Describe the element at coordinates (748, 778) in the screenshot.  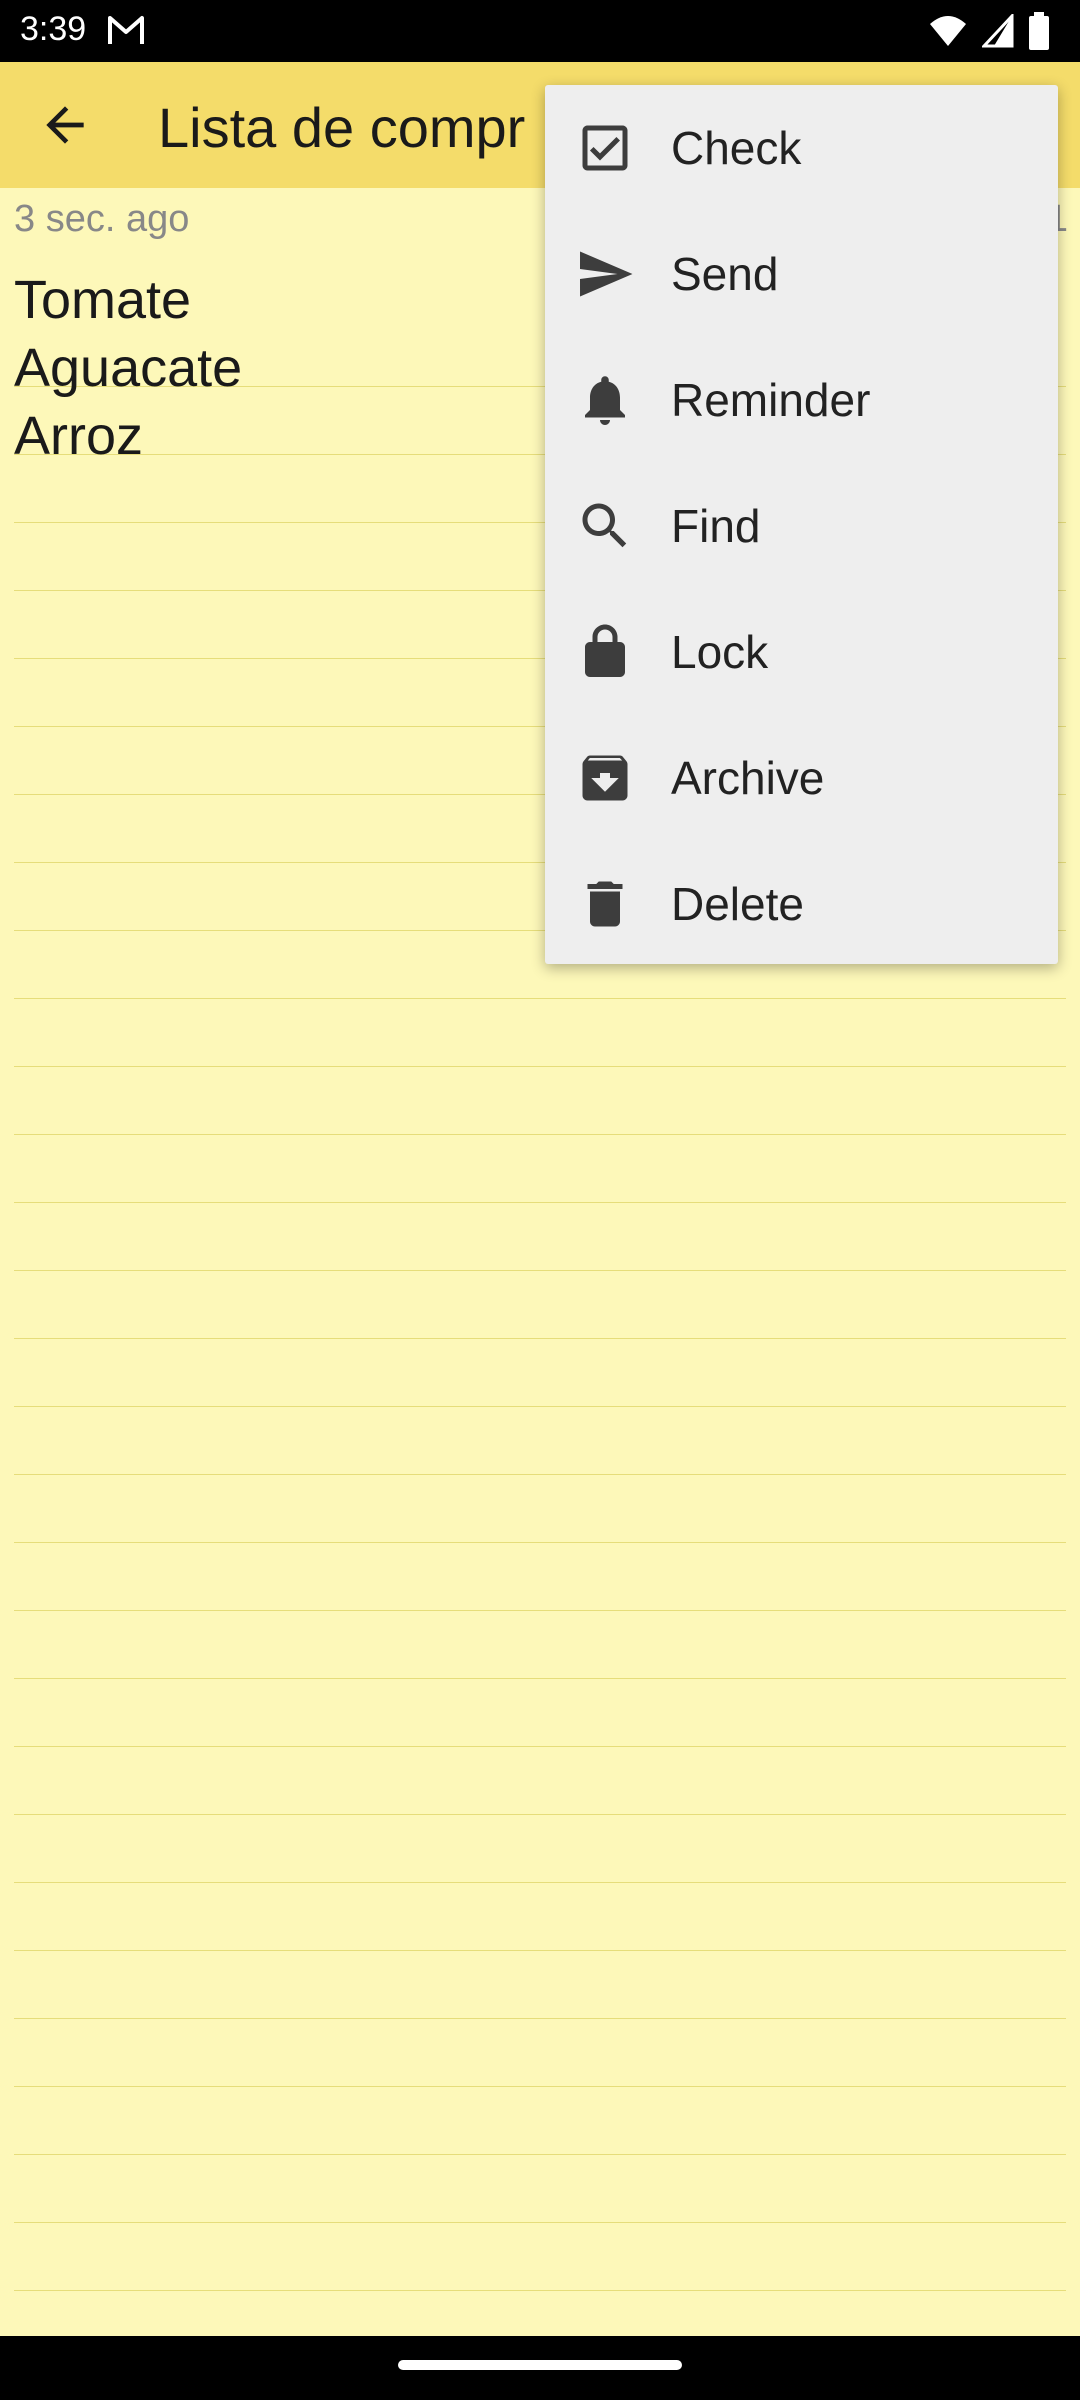
I see `menu-item-label: Archive` at that location.